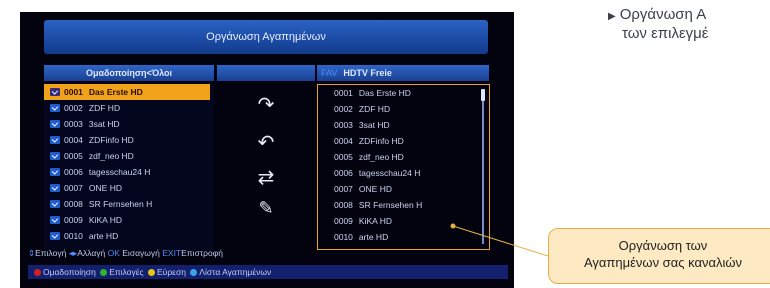 The width and height of the screenshot is (770, 288). I want to click on callout-line-2: Αγαπημένων σας καναλιών, so click(663, 262).